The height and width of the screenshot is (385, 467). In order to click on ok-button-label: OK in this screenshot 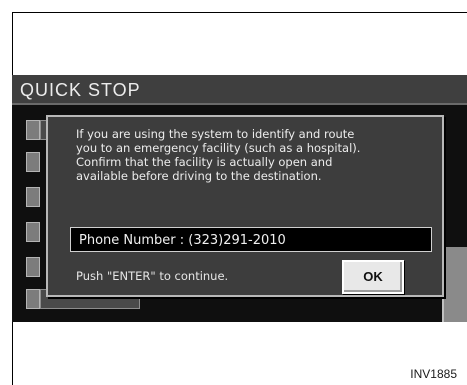, I will do `click(373, 276)`.